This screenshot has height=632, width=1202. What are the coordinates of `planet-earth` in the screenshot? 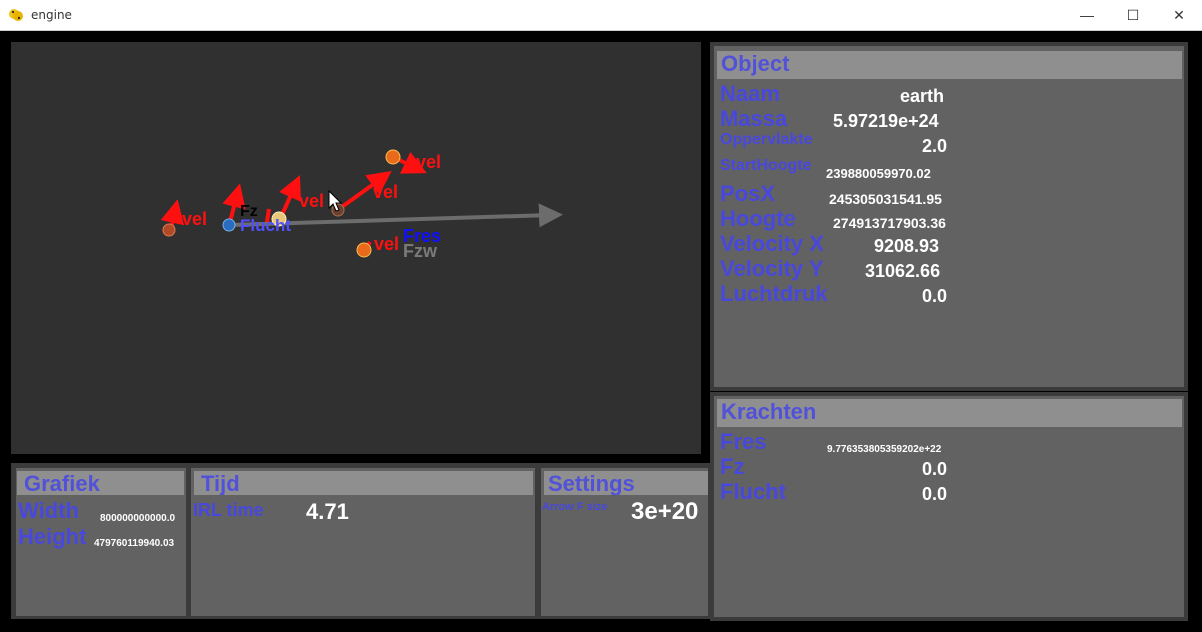 It's located at (229, 225).